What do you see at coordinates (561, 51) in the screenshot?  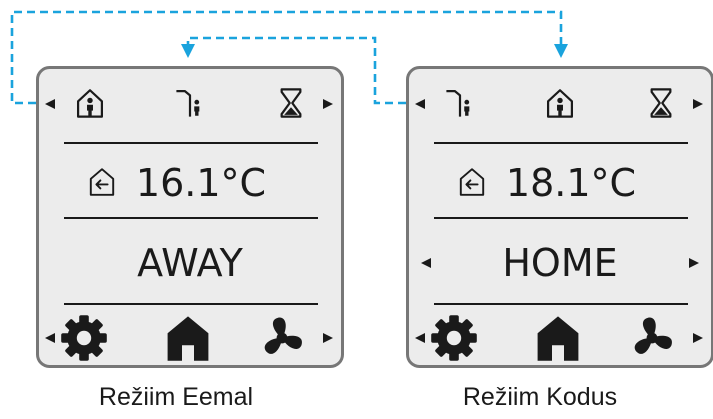 I see `flow-arrowhead-to-home` at bounding box center [561, 51].